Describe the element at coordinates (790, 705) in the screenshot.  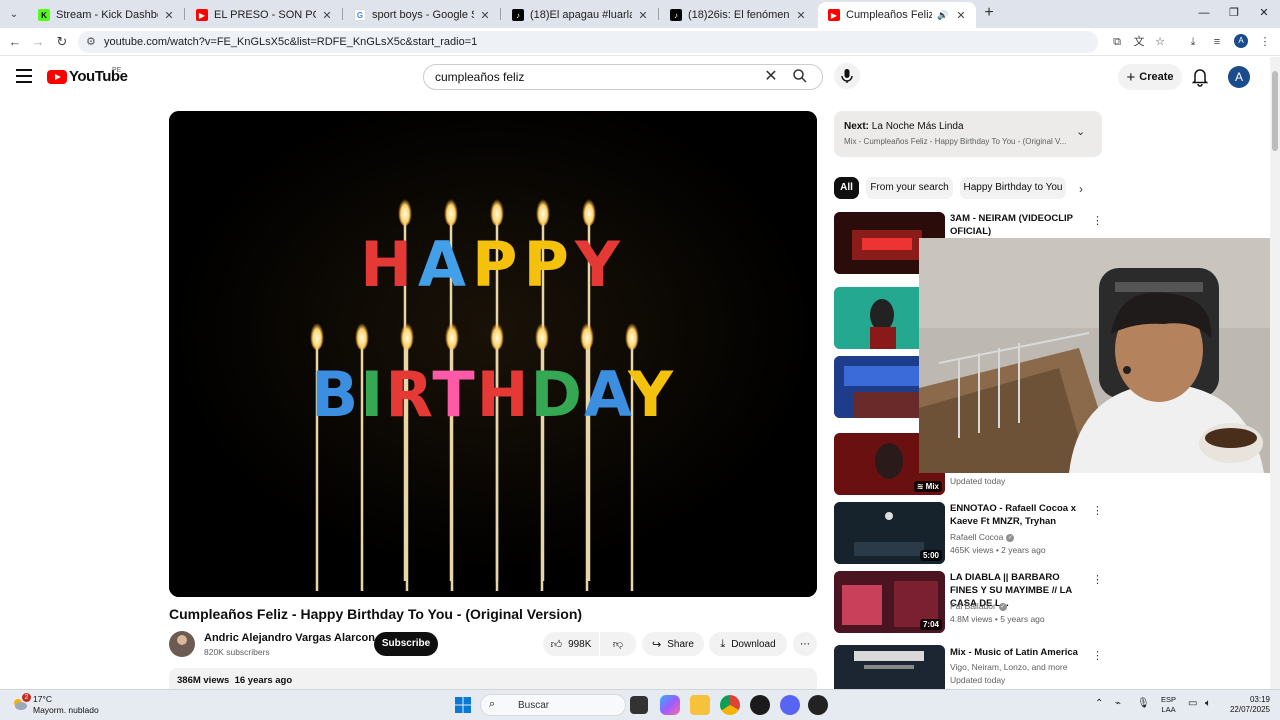
I see `discord-icon` at that location.